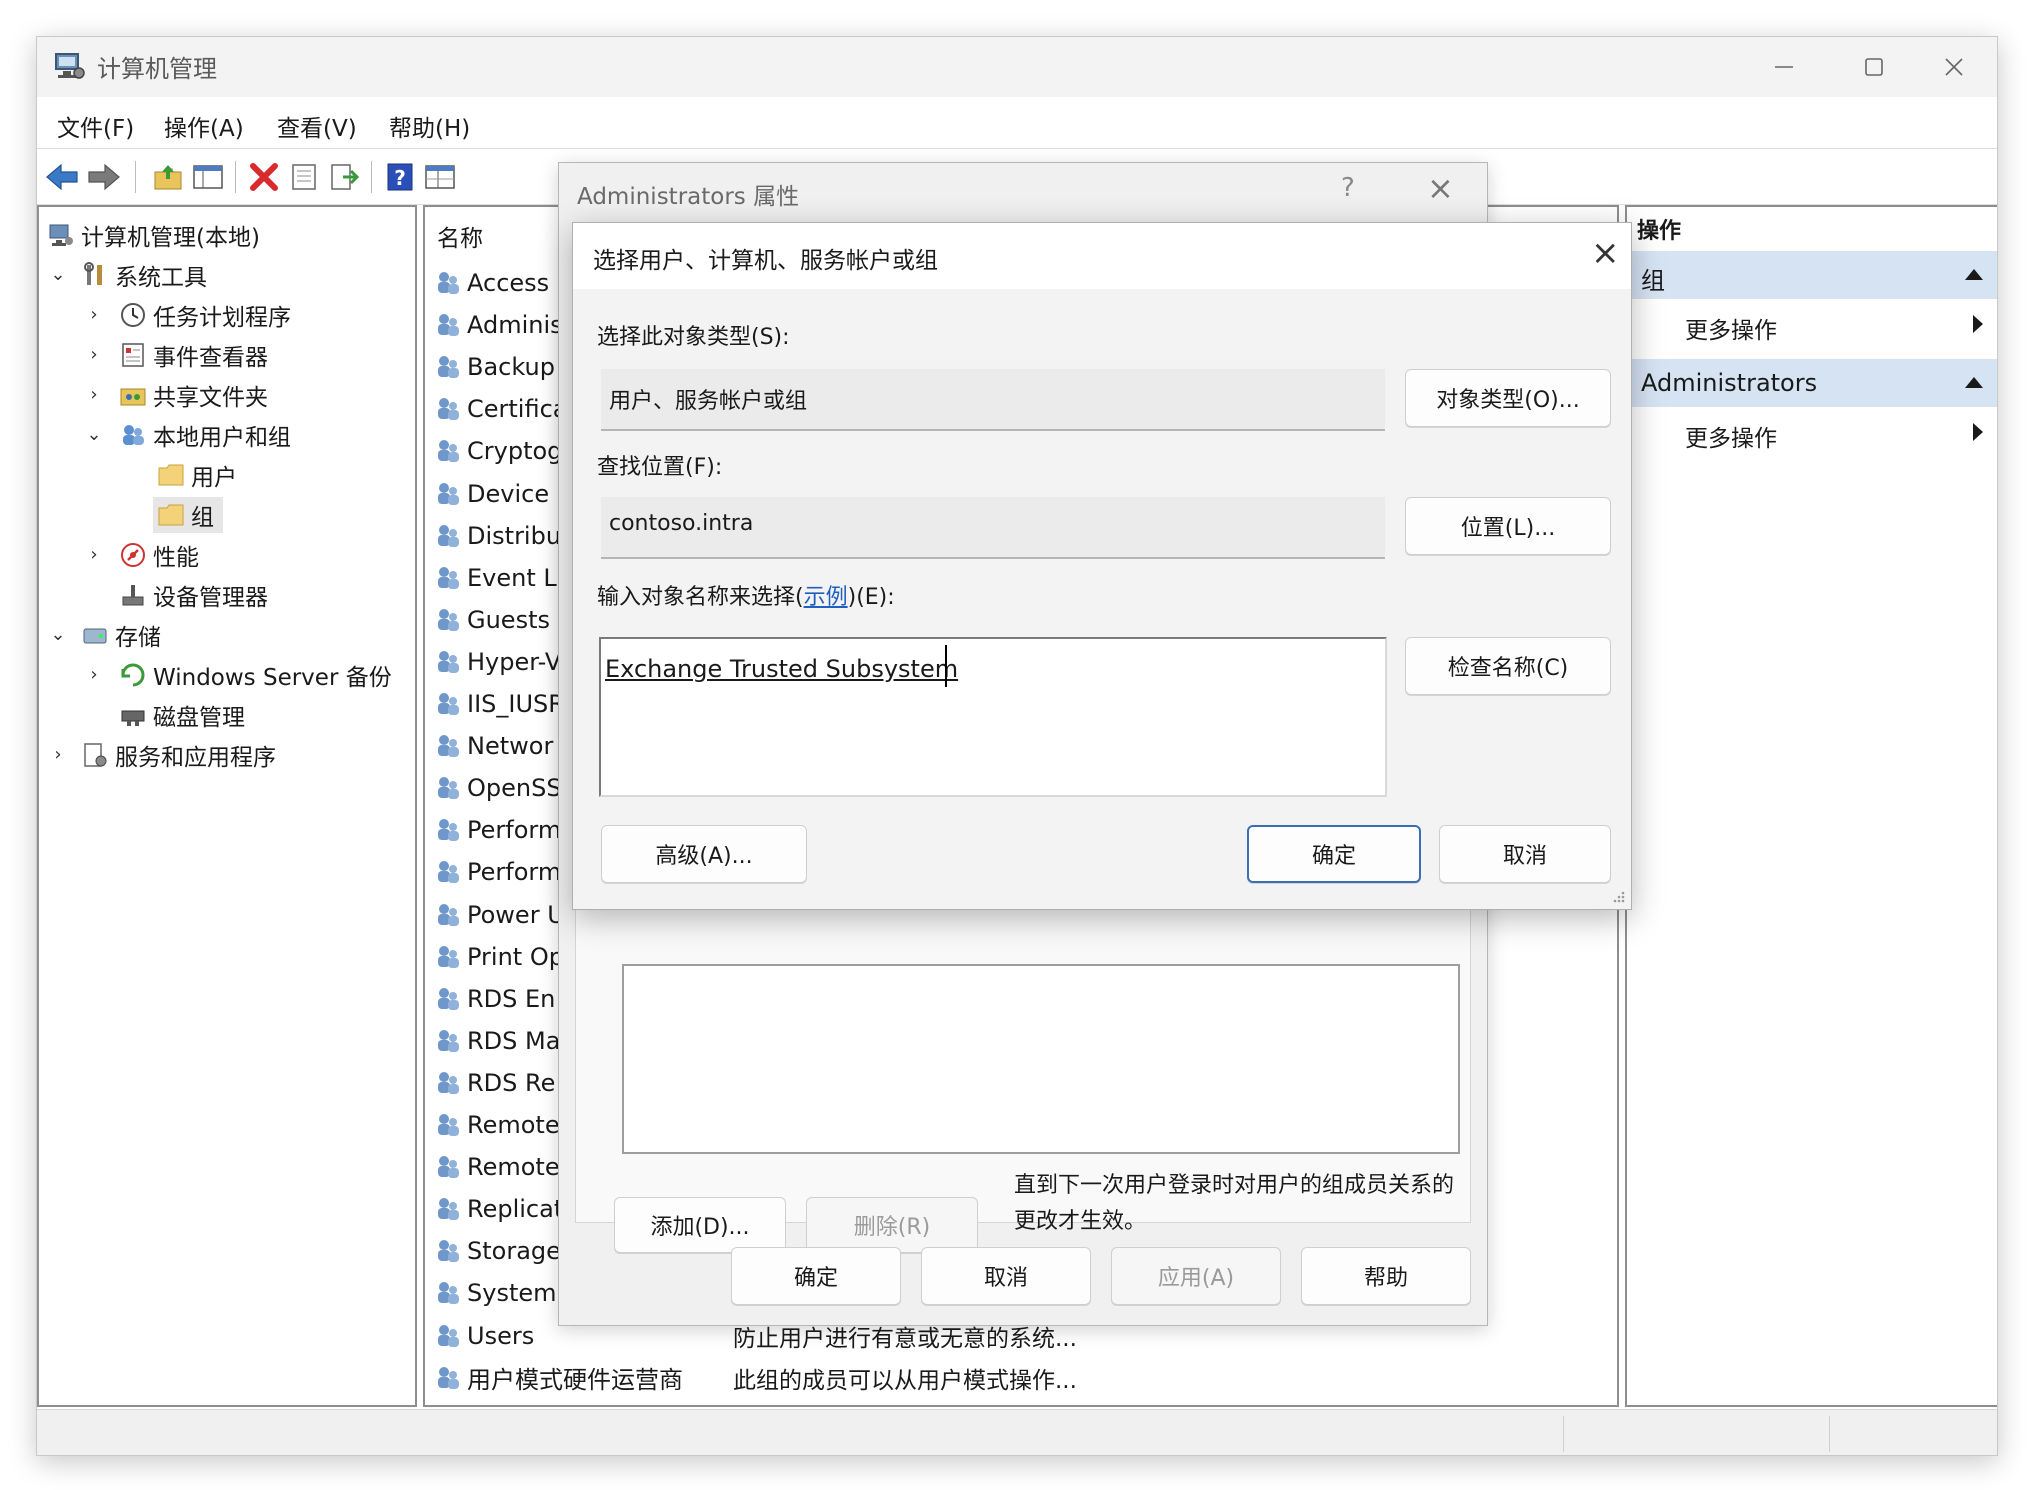  Describe the element at coordinates (224, 715) in the screenshot. I see `tree-item-disk-management: 磁盘管理` at that location.